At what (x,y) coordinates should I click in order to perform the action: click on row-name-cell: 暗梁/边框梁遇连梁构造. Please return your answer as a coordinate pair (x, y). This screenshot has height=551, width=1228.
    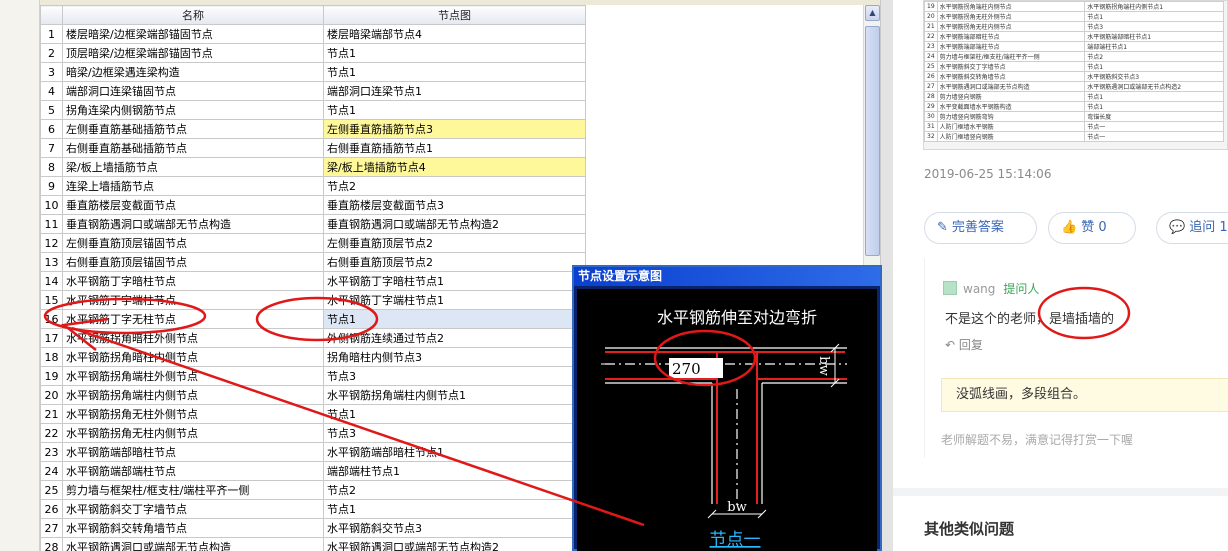
    Looking at the image, I should click on (193, 72).